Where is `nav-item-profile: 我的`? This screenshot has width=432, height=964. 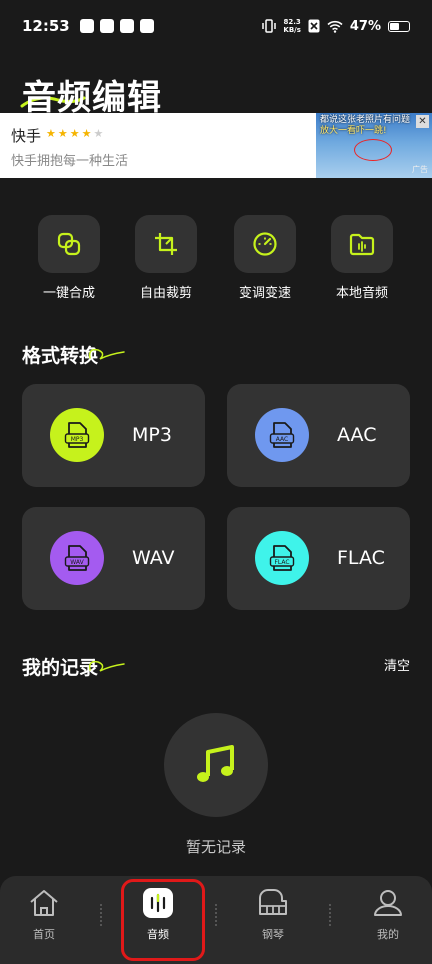 nav-item-profile: 我的 is located at coordinates (388, 914).